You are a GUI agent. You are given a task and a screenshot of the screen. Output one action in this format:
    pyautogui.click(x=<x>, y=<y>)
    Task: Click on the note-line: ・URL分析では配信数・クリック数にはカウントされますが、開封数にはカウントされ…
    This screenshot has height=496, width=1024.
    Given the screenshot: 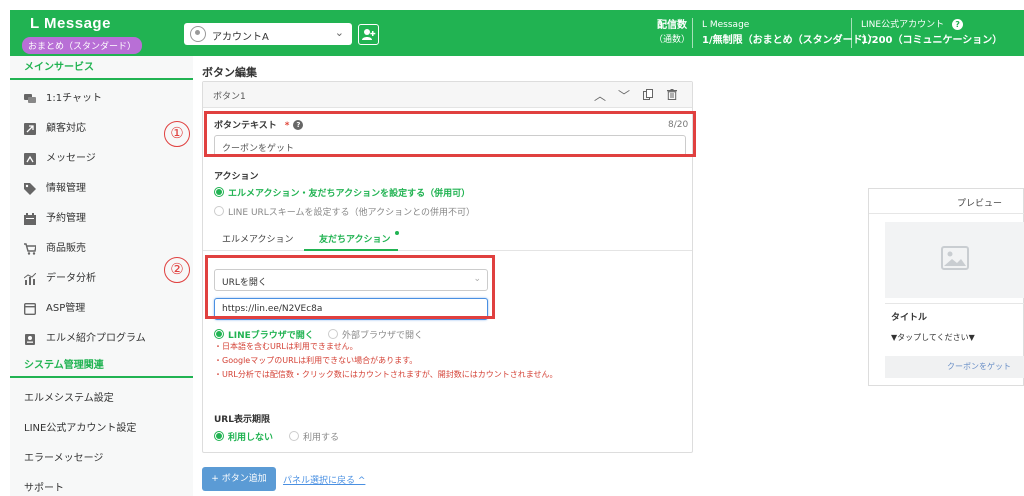 What is the action you would take?
    pyautogui.click(x=386, y=374)
    